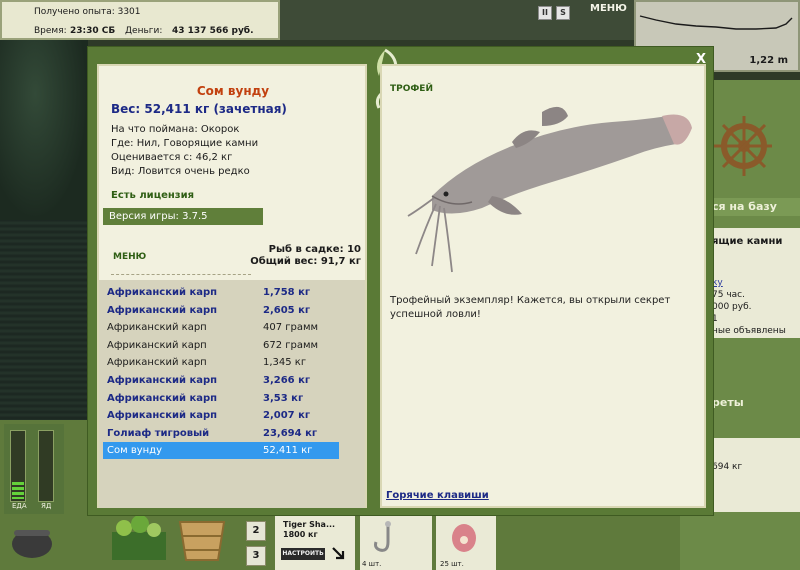 The width and height of the screenshot is (800, 570). What do you see at coordinates (32, 540) in the screenshot?
I see `cauldron-icon` at bounding box center [32, 540].